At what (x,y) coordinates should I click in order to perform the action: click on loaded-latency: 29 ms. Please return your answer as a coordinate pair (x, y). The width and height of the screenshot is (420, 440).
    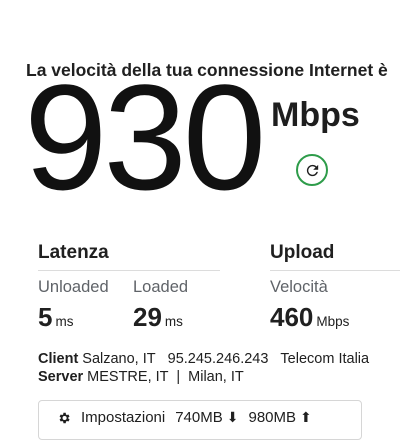
    Looking at the image, I should click on (158, 317).